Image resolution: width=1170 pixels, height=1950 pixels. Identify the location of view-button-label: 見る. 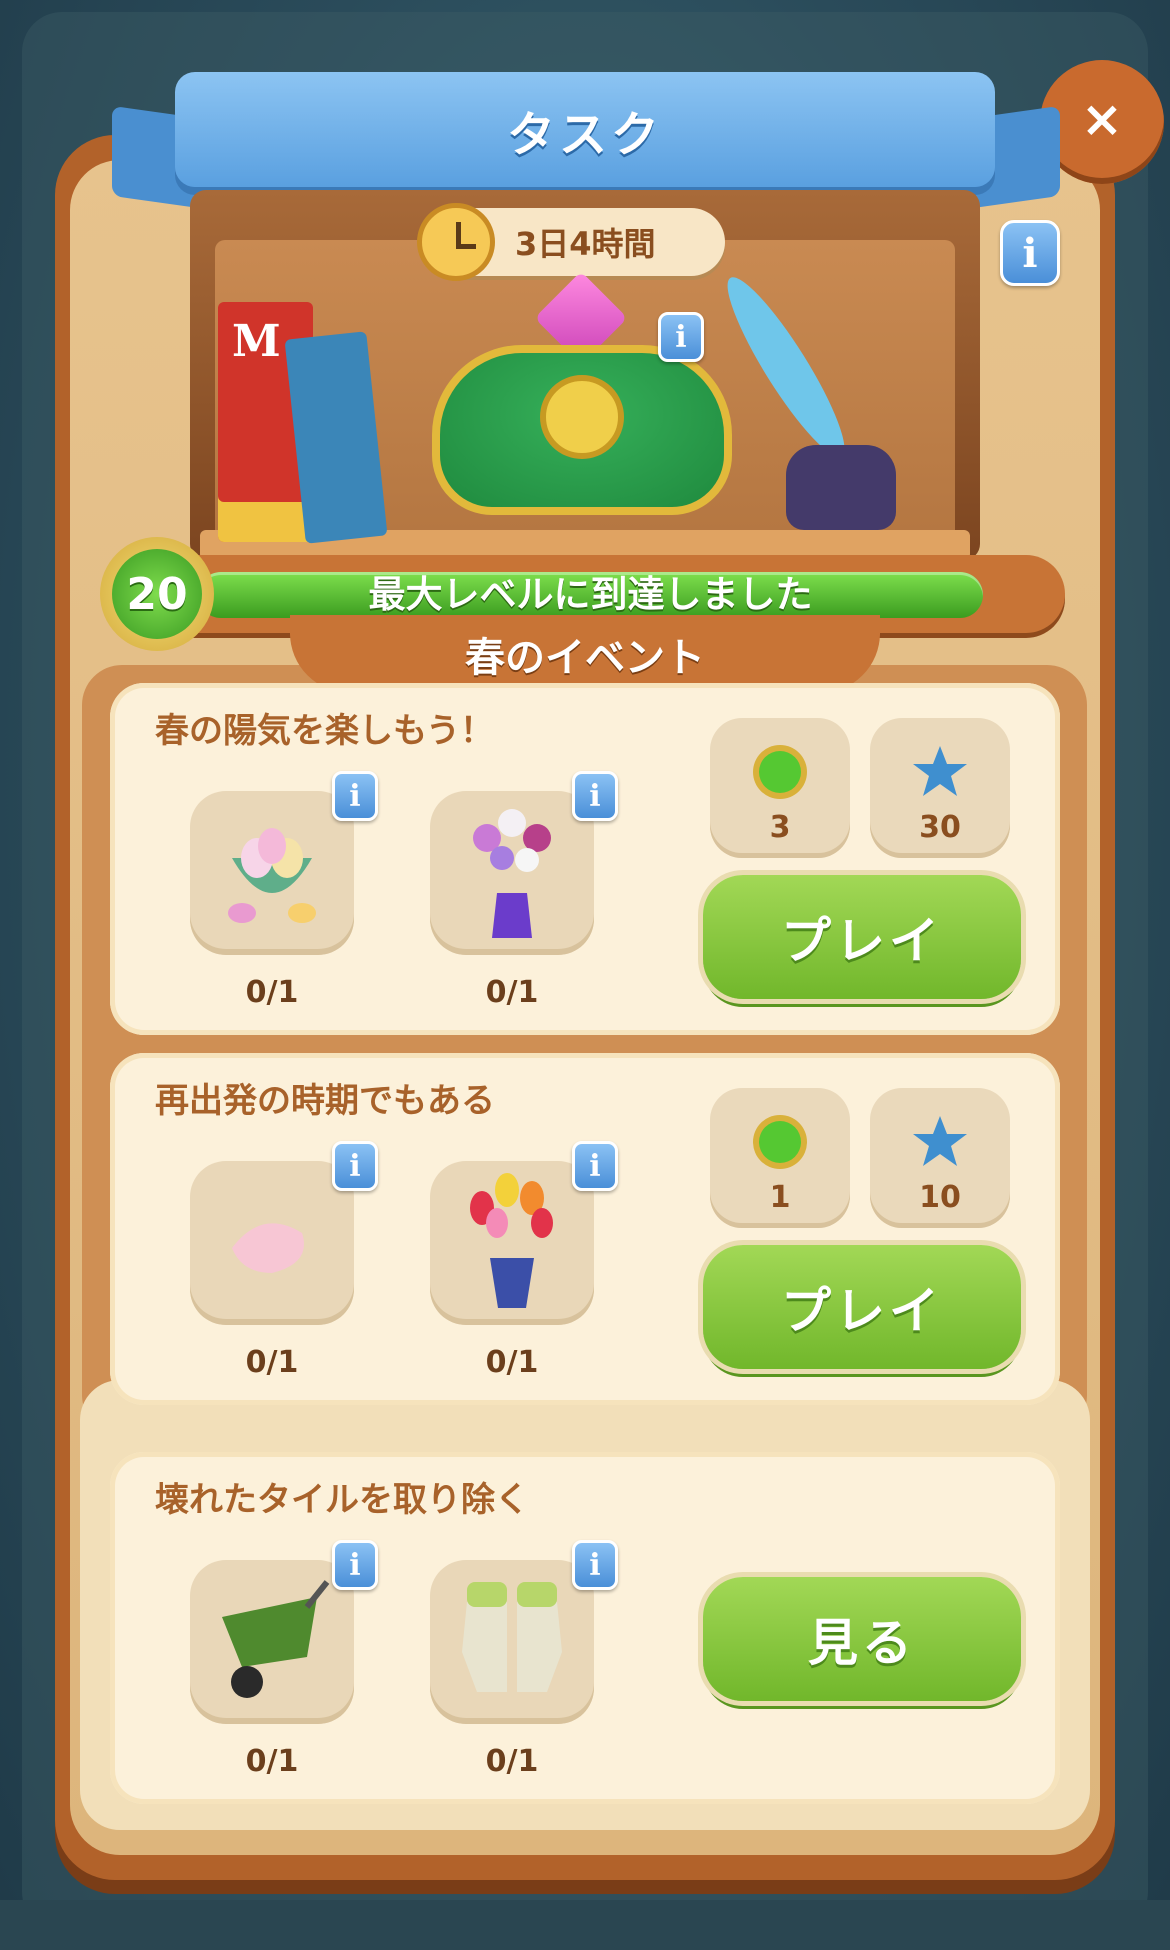
(862, 1643).